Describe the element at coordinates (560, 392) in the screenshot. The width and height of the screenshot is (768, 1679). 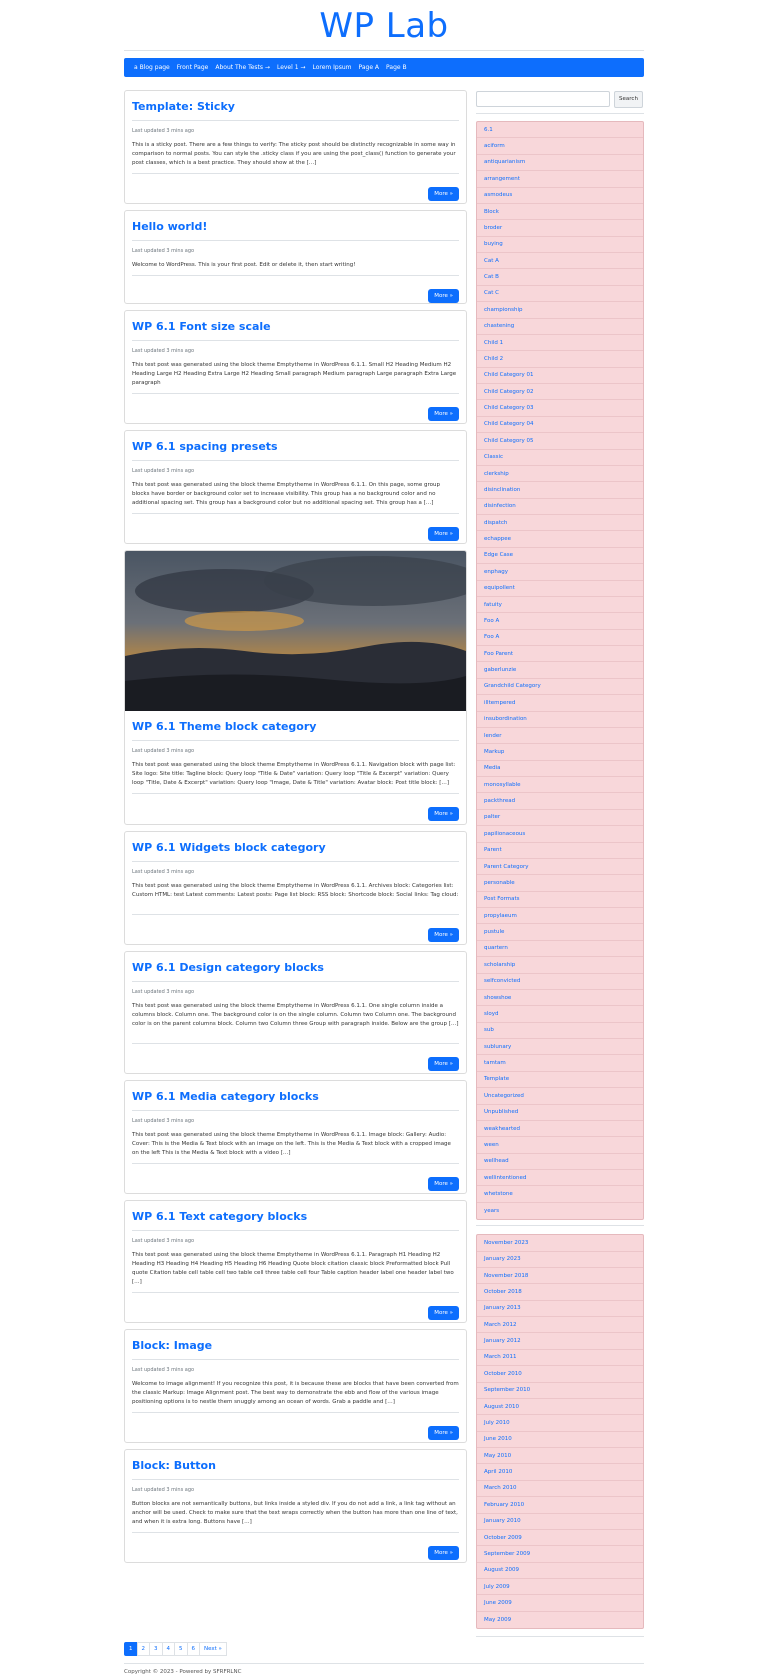
I see `category-link: Child Category 02` at that location.